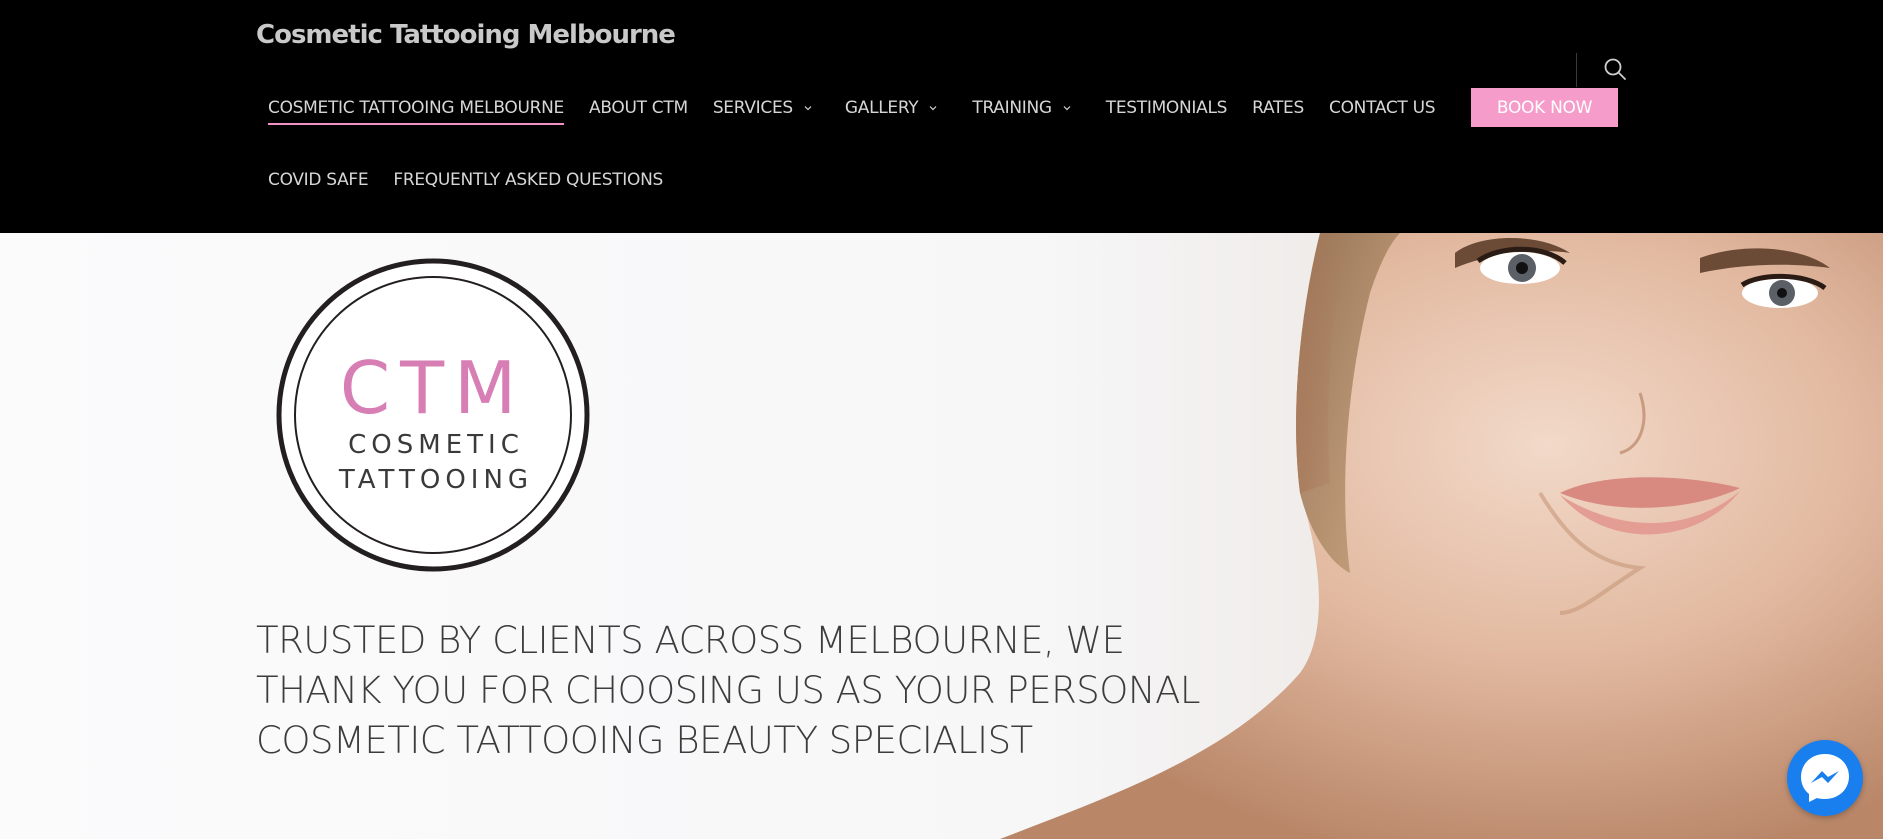  I want to click on nav-item-label: CONTACT US, so click(1382, 108).